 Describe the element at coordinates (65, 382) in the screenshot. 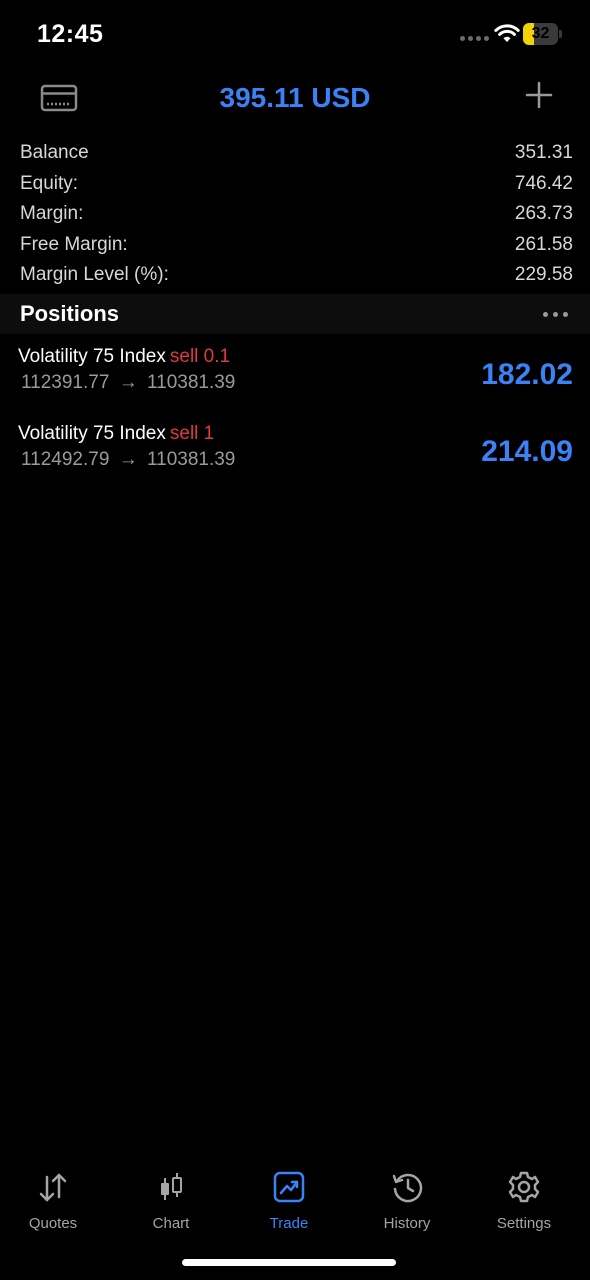

I see `position-open-price: 112391.77` at that location.